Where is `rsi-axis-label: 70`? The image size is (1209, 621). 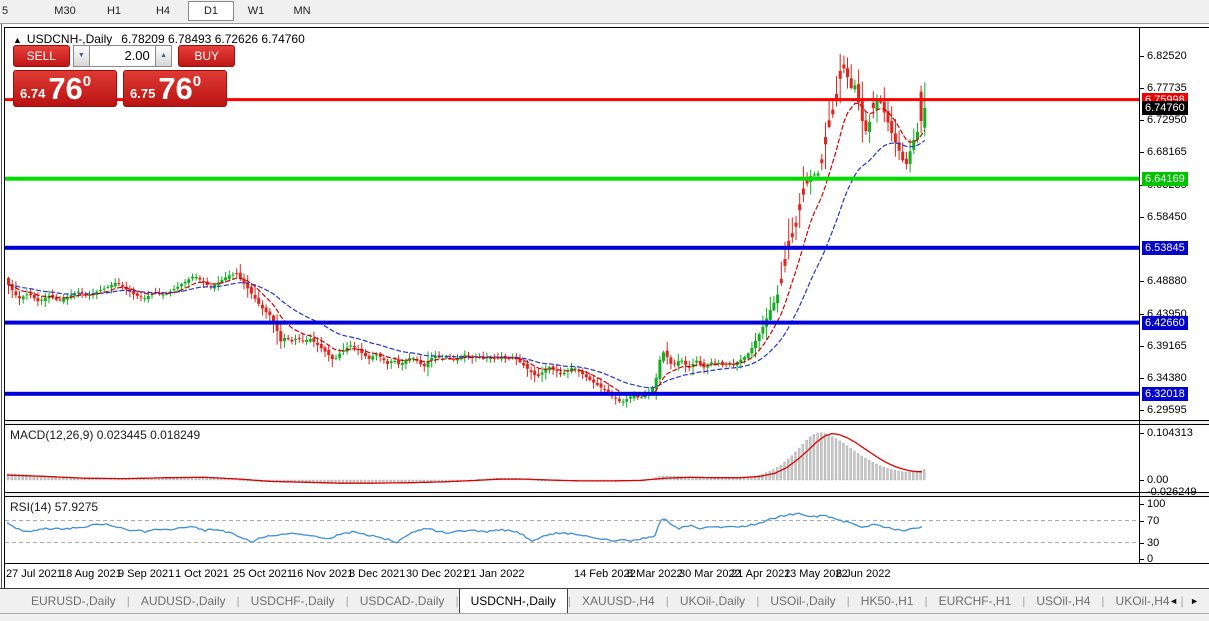
rsi-axis-label: 70 is located at coordinates (1153, 521).